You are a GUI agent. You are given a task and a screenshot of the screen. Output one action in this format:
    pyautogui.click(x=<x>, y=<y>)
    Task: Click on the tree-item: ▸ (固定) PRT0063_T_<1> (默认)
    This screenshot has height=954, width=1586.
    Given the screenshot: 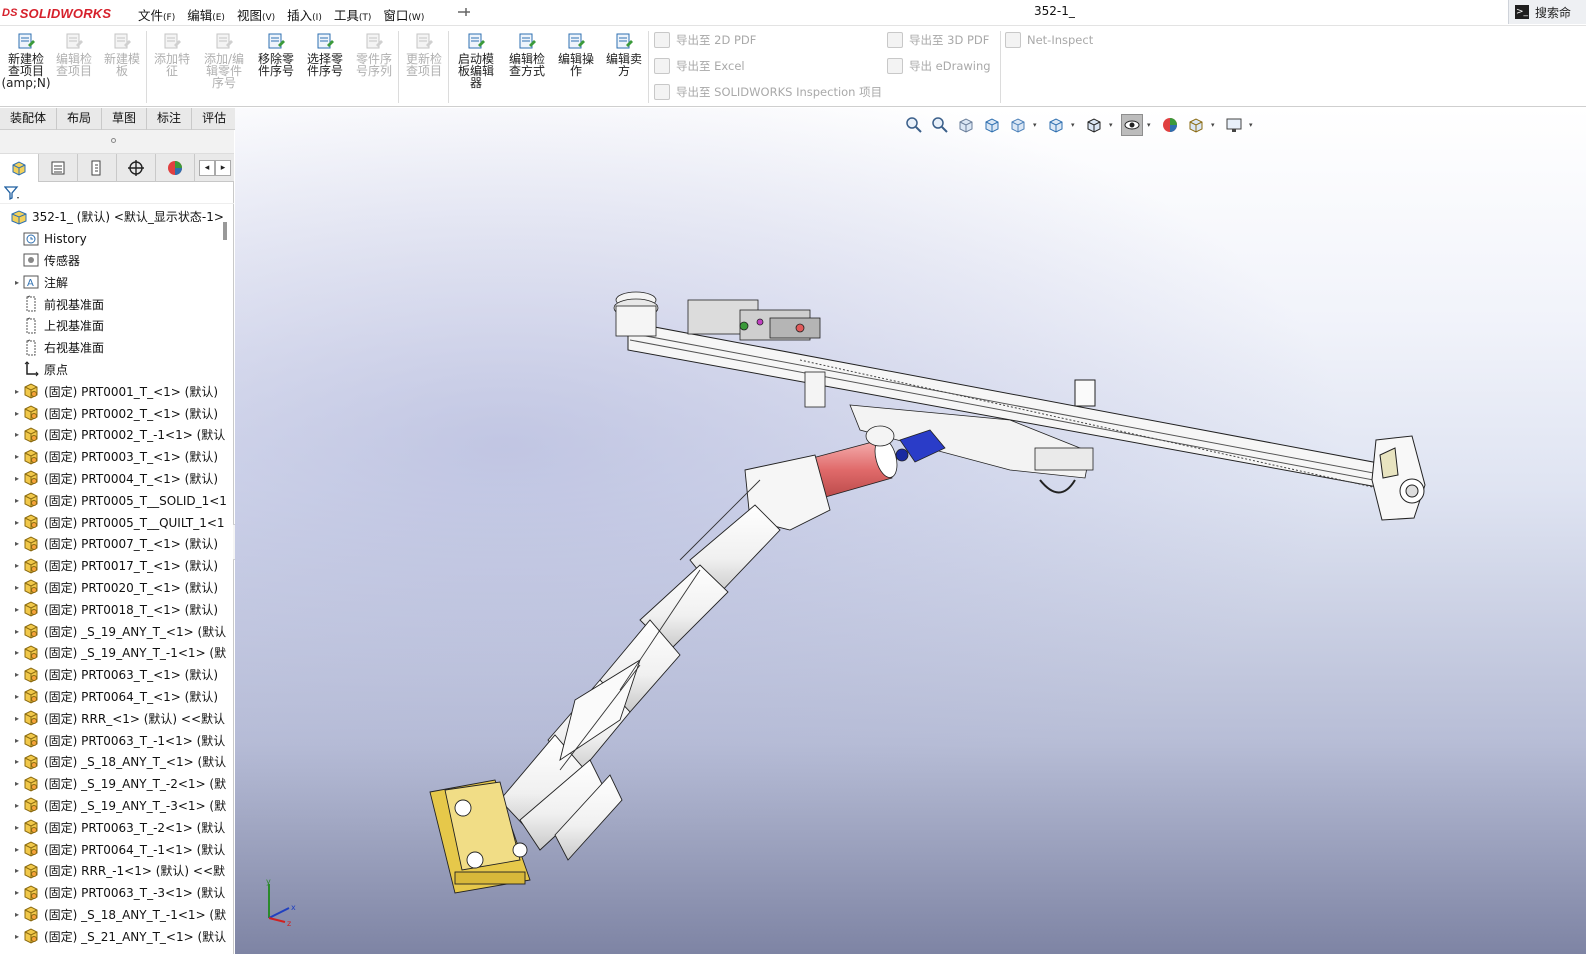 What is the action you would take?
    pyautogui.click(x=116, y=675)
    